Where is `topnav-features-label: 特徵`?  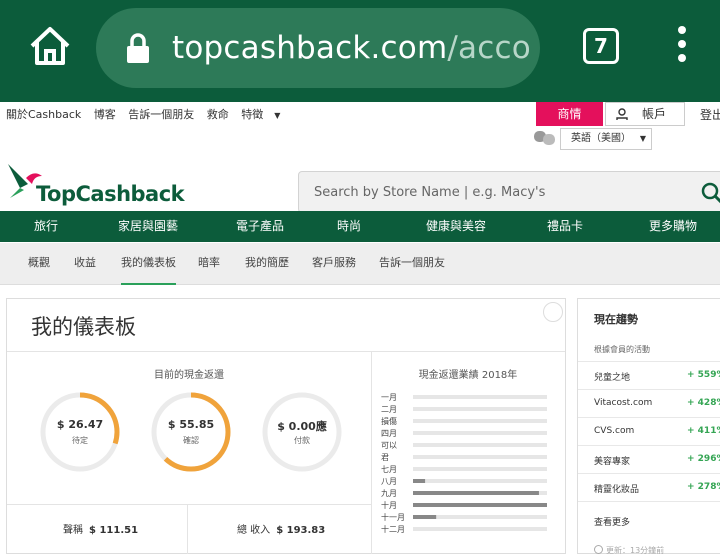 topnav-features-label: 特徵 is located at coordinates (252, 114).